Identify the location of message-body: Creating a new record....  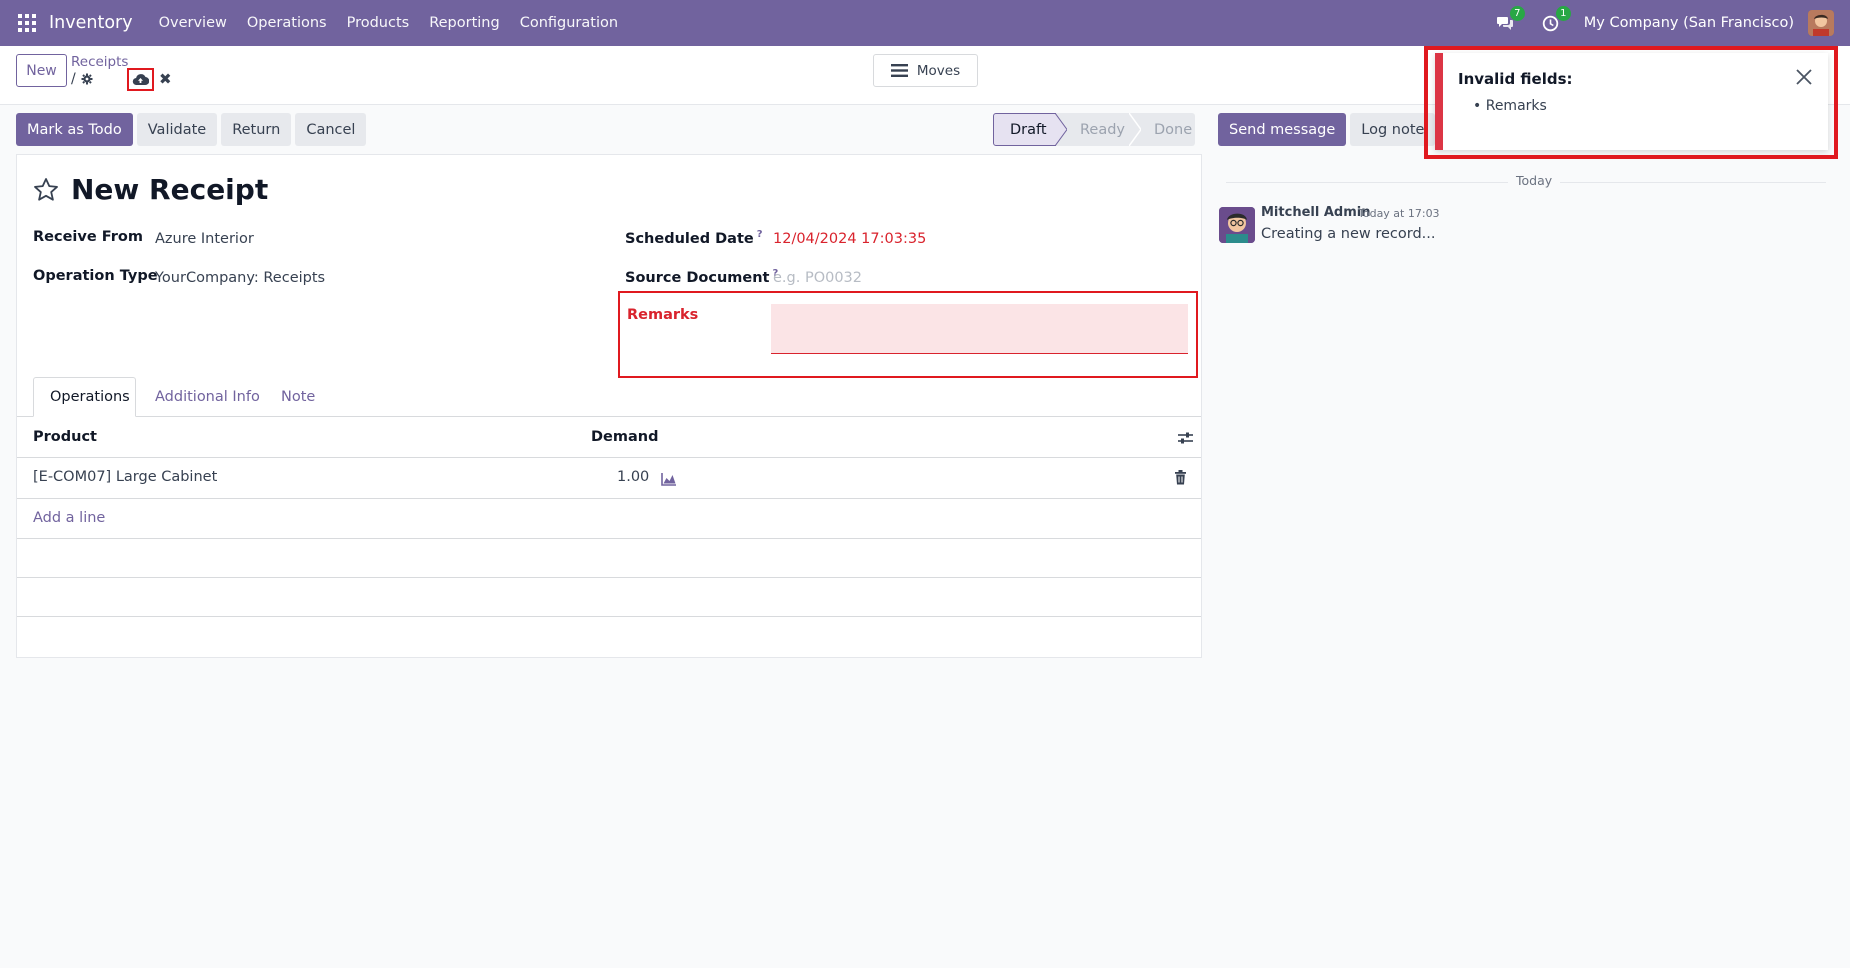
(1348, 234).